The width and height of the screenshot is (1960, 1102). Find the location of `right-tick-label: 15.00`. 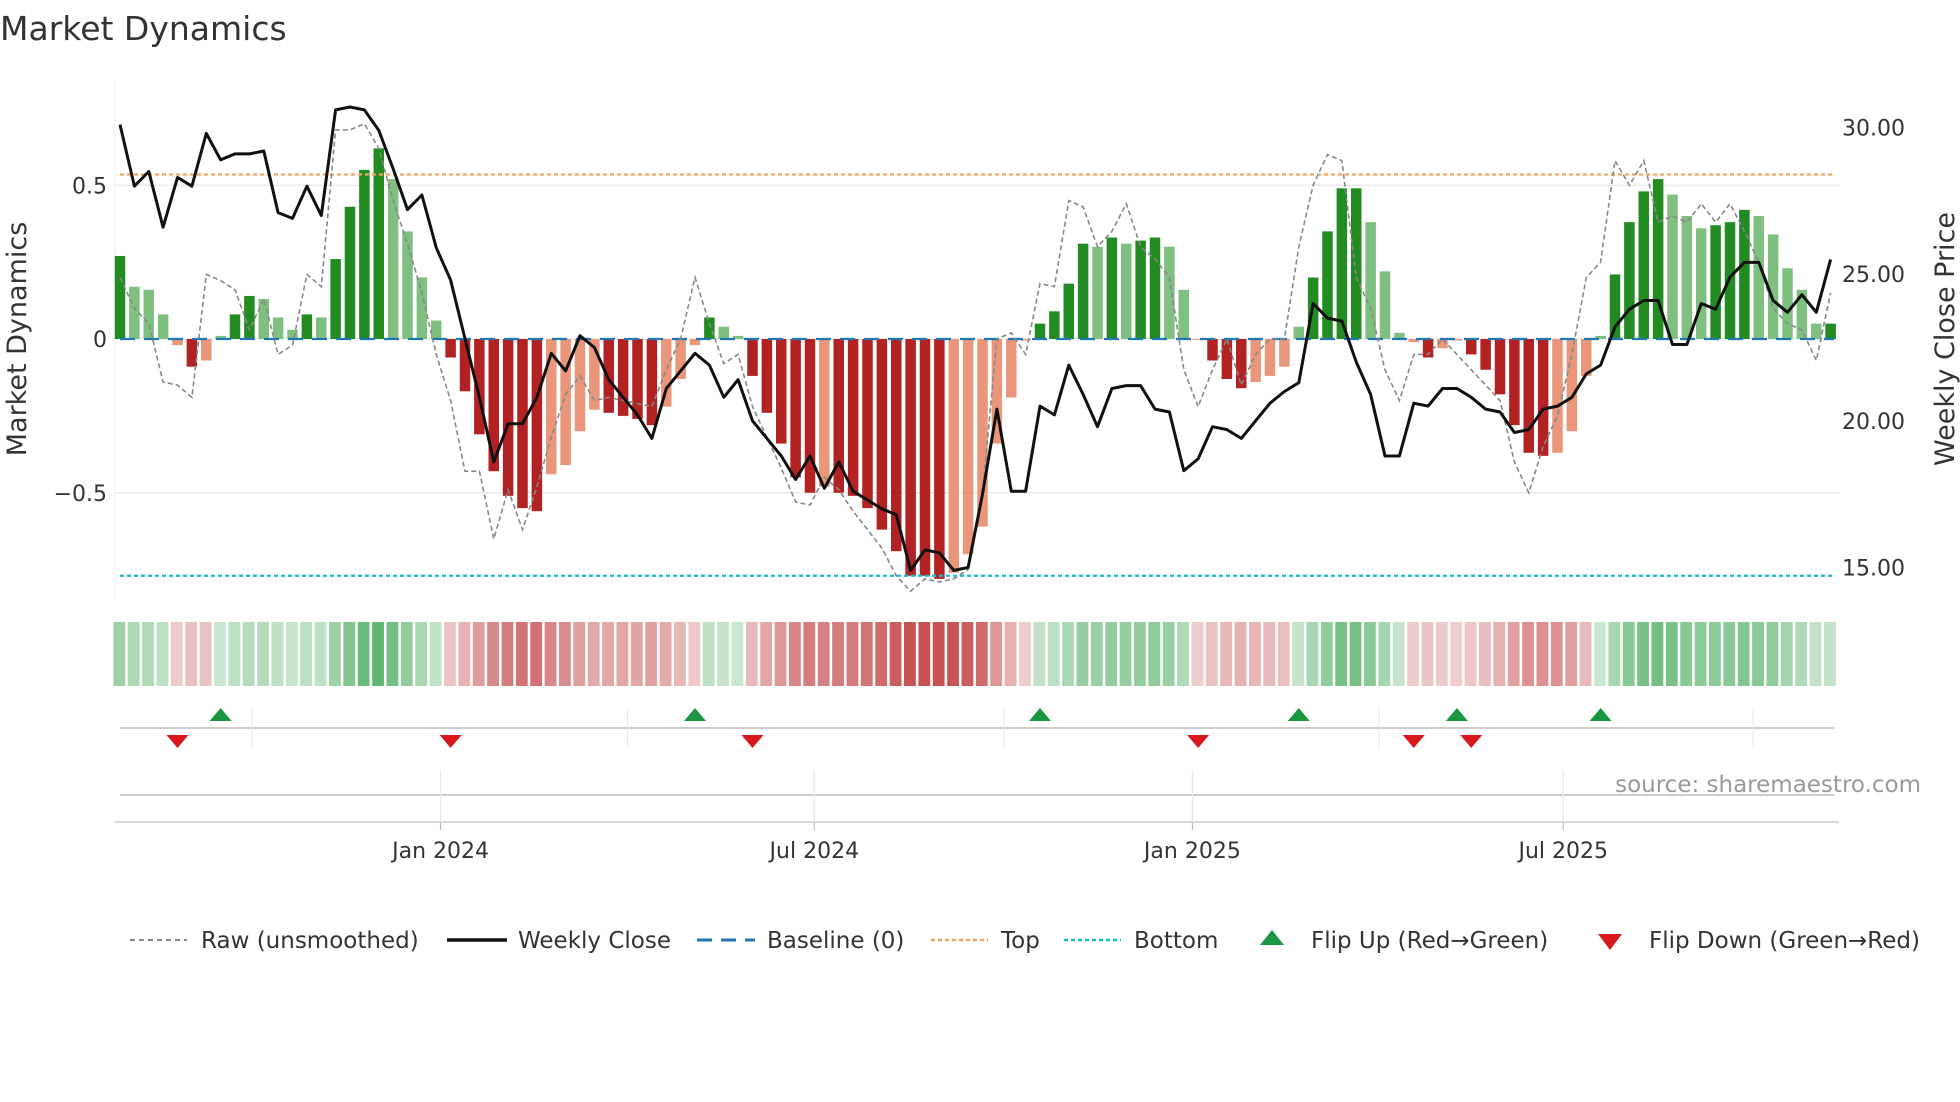

right-tick-label: 15.00 is located at coordinates (1873, 568).